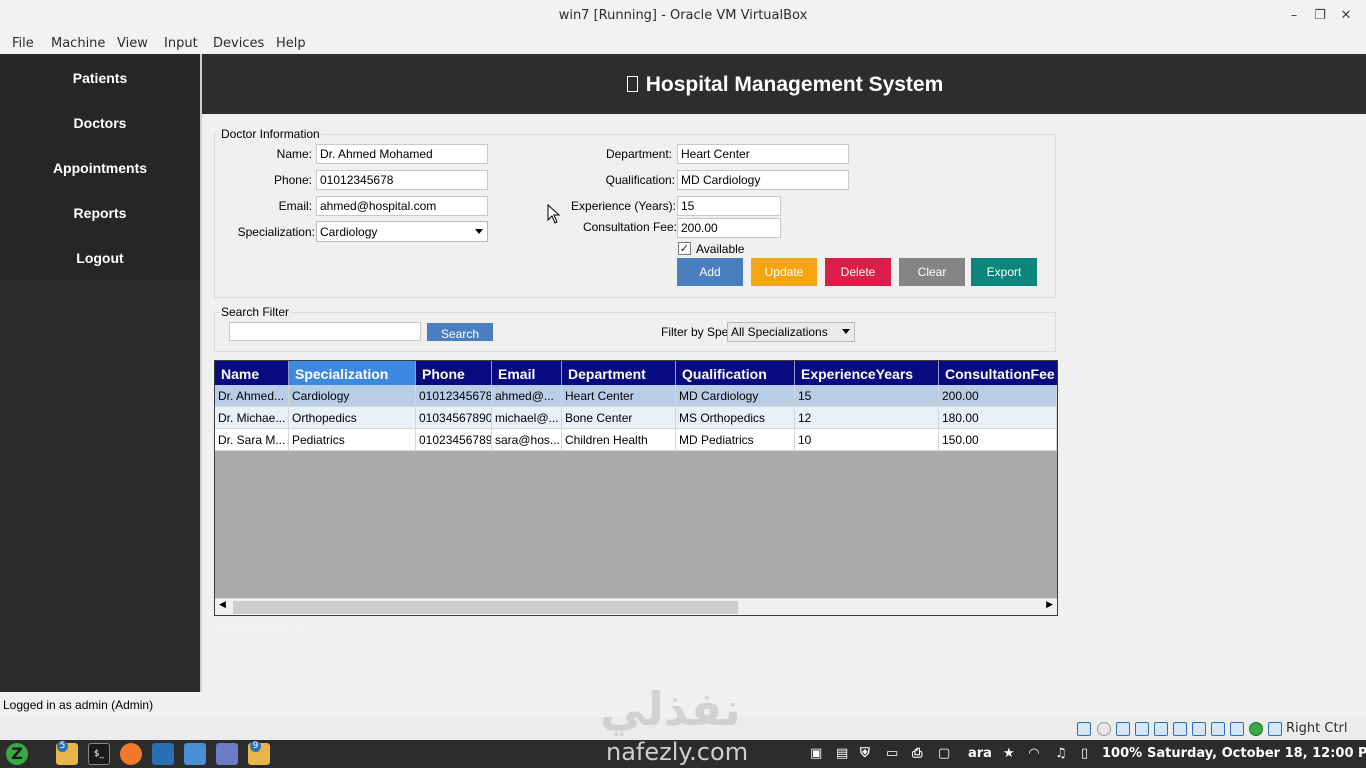 The height and width of the screenshot is (768, 1366). Describe the element at coordinates (100, 123) in the screenshot. I see `sidebar-item-doctors: Doctors` at that location.